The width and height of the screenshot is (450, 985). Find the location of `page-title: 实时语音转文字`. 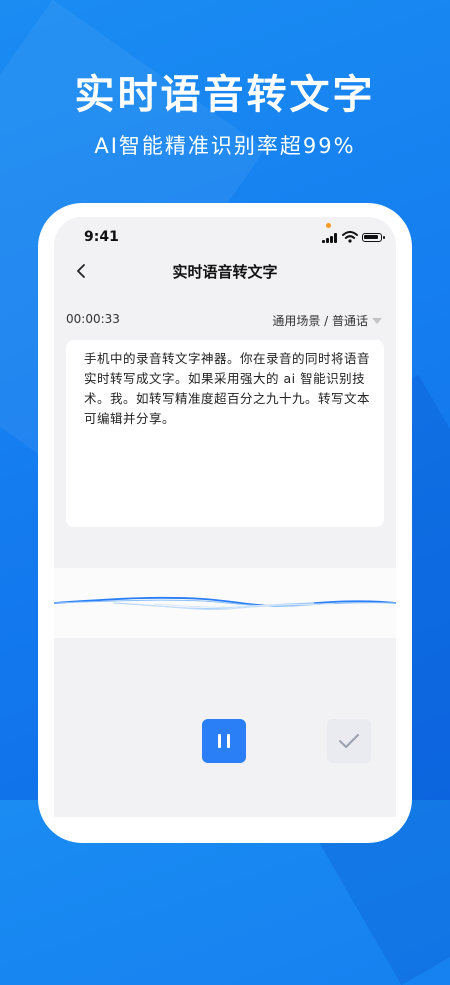

page-title: 实时语音转文字 is located at coordinates (225, 272).